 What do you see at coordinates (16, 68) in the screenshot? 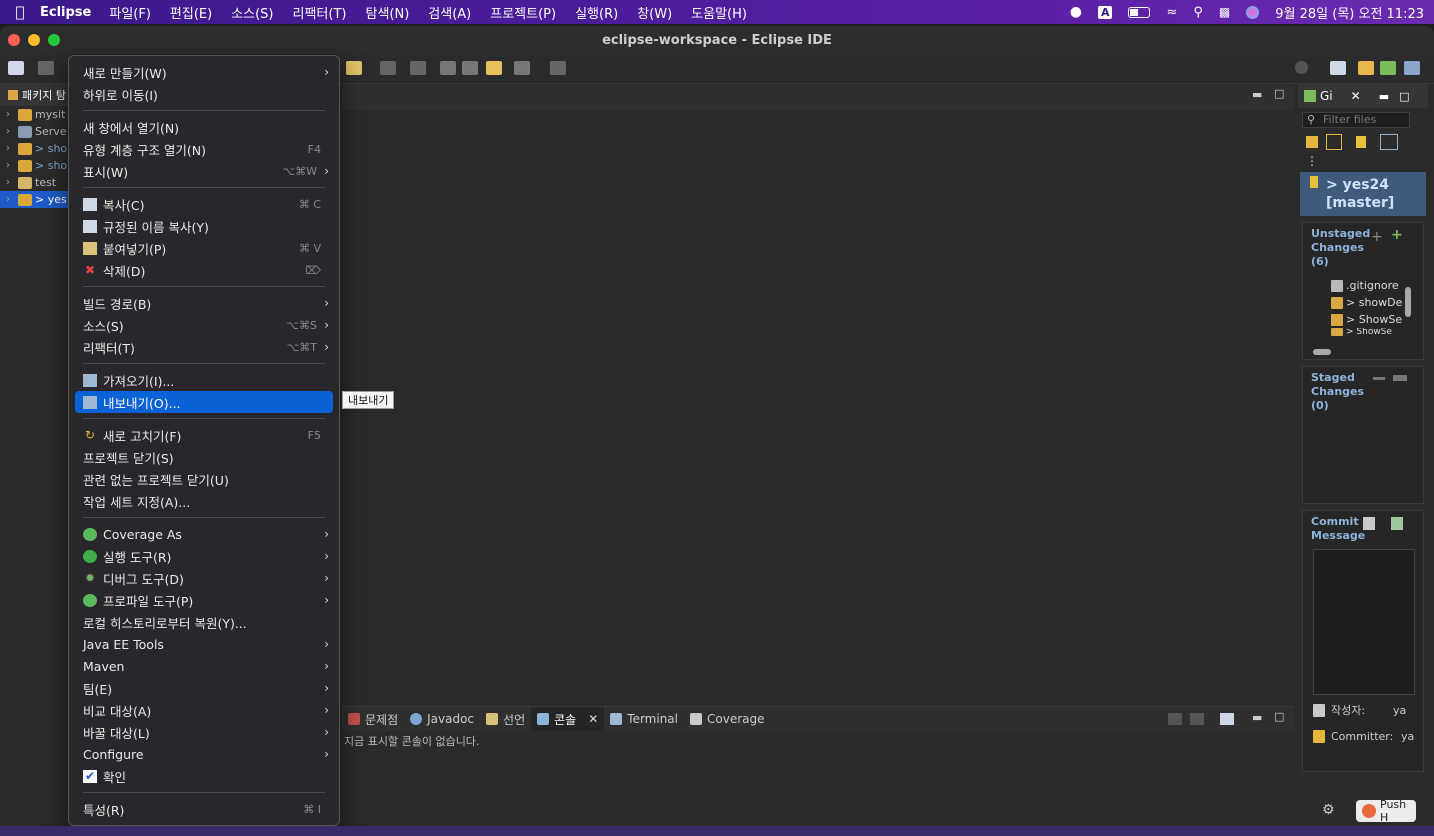
I see `new-wizard-icon` at bounding box center [16, 68].